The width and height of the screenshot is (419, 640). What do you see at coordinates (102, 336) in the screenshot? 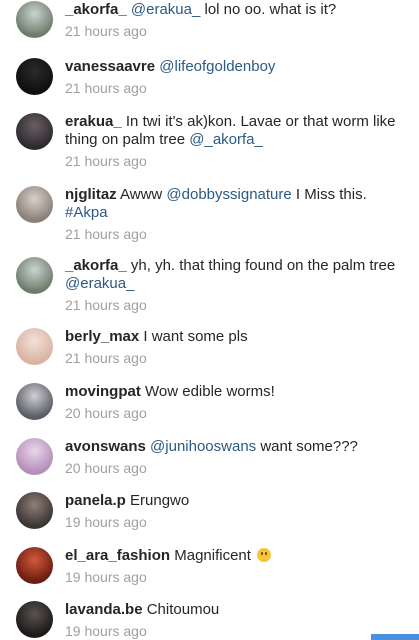
I see `comment-username: berly_max` at bounding box center [102, 336].